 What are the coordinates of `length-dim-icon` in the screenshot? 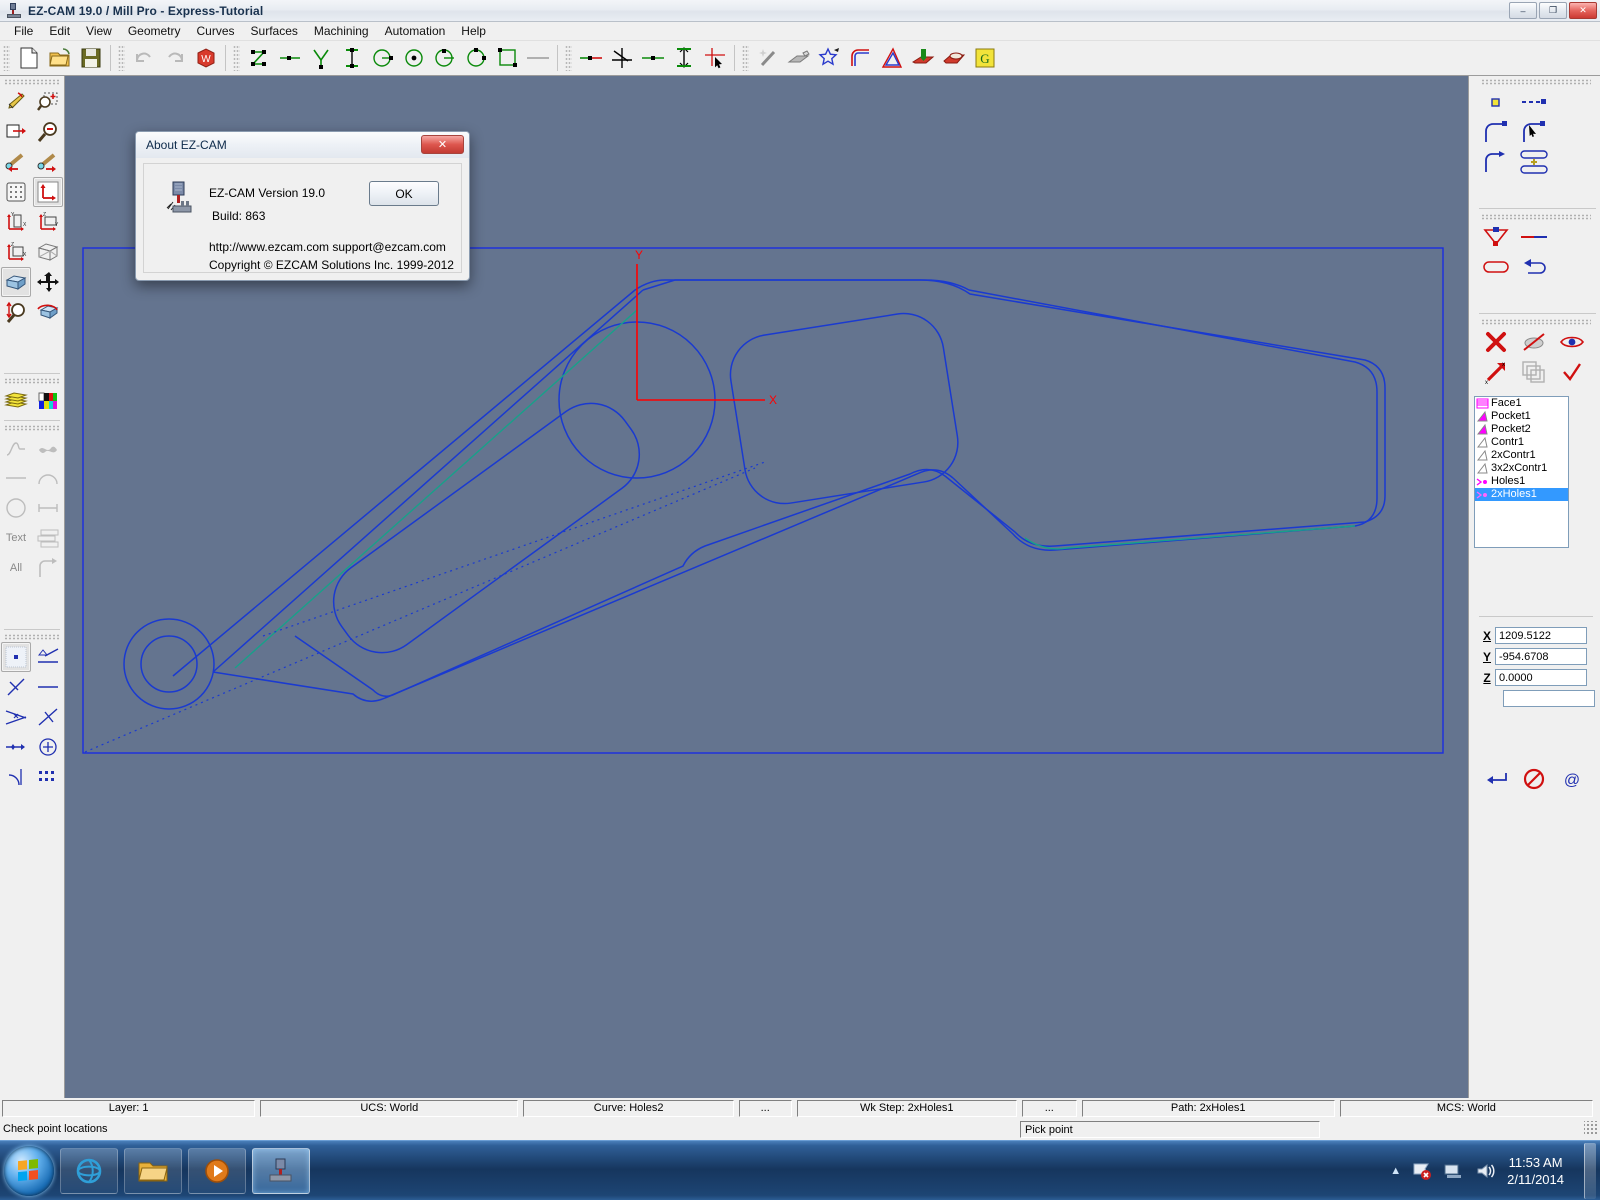 It's located at (48, 508).